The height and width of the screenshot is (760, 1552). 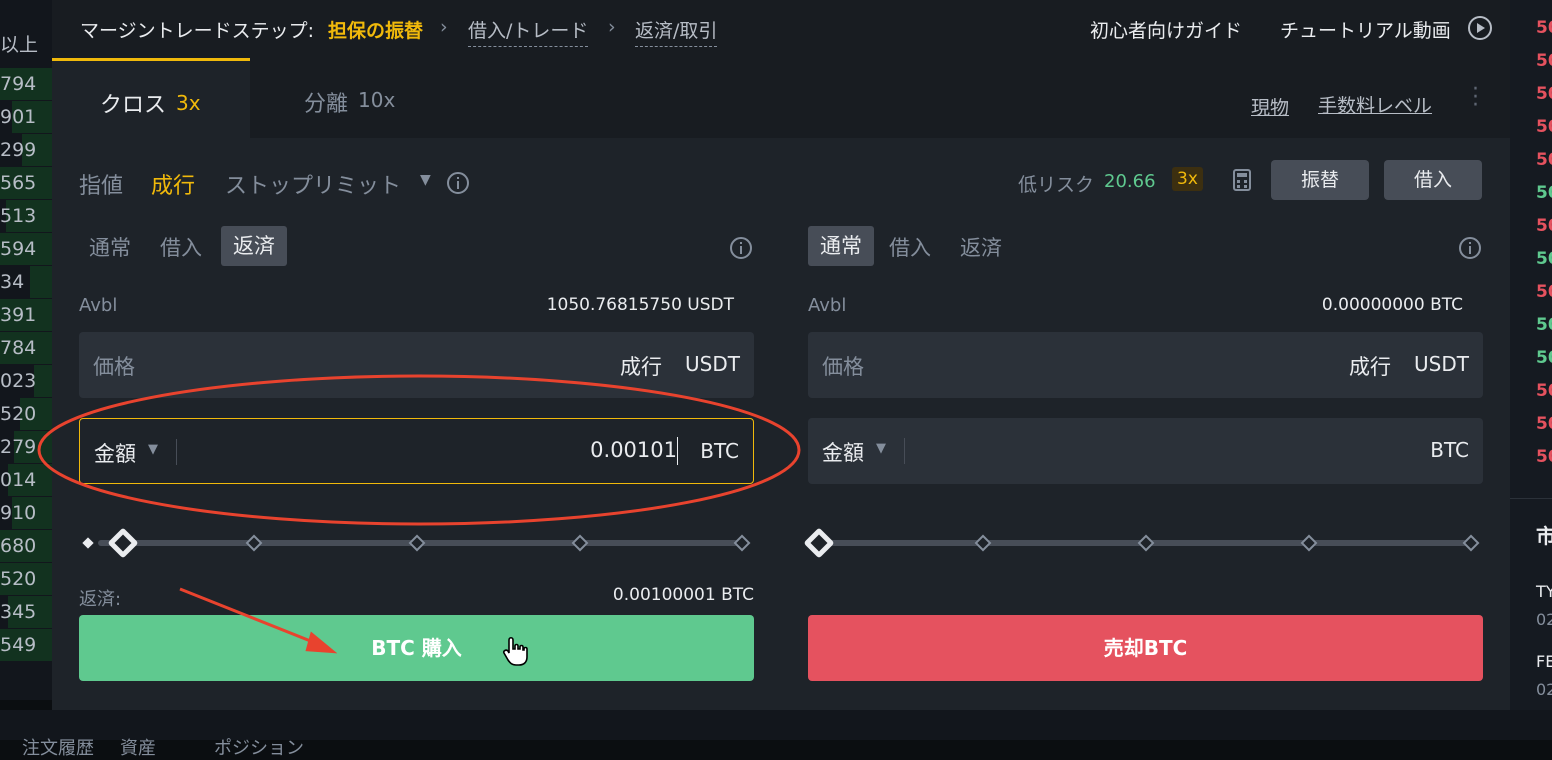 I want to click on news-item-1: TY, so click(x=1544, y=591).